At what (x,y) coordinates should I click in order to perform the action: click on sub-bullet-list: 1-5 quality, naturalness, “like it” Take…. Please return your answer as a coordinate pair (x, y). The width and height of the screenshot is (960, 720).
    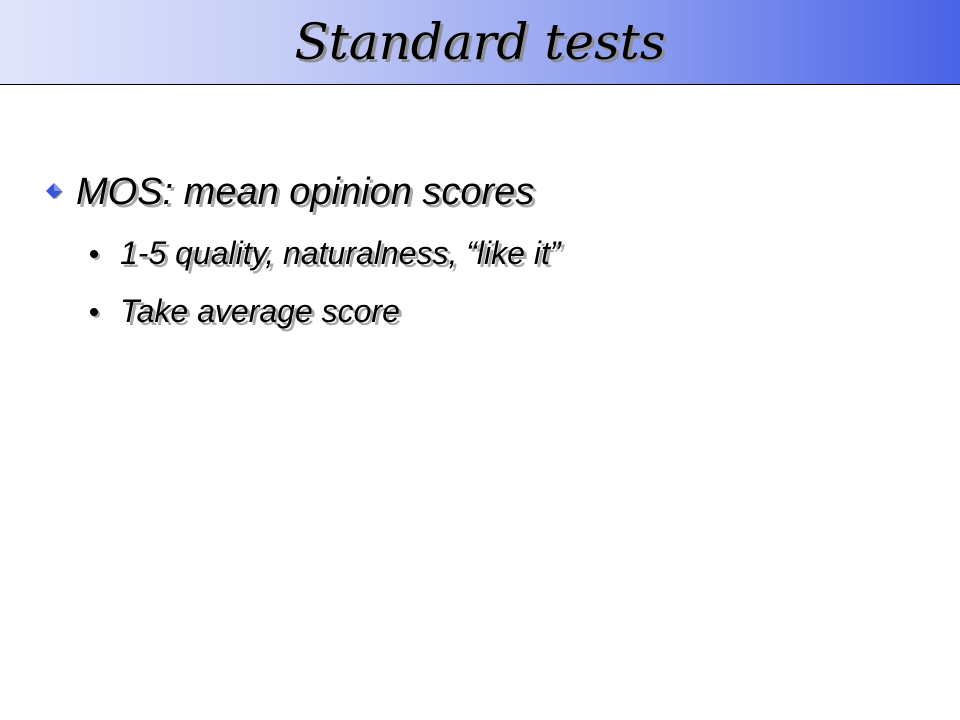
    Looking at the image, I should click on (480, 282).